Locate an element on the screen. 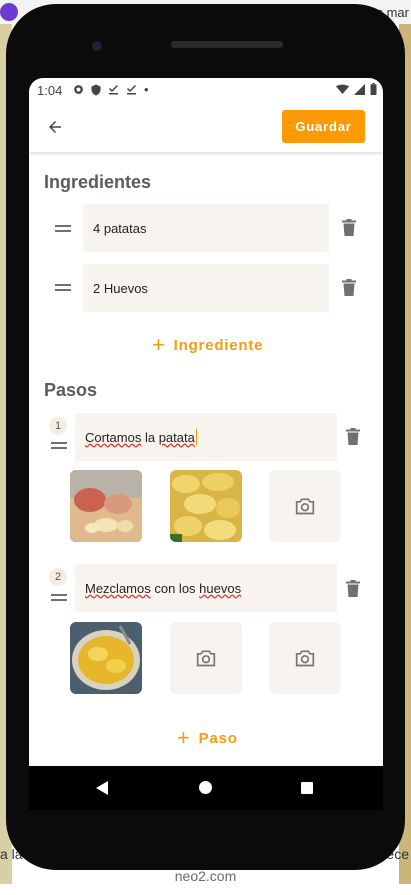 This screenshot has width=411, height=895. add-step-button: + Paso is located at coordinates (207, 738).